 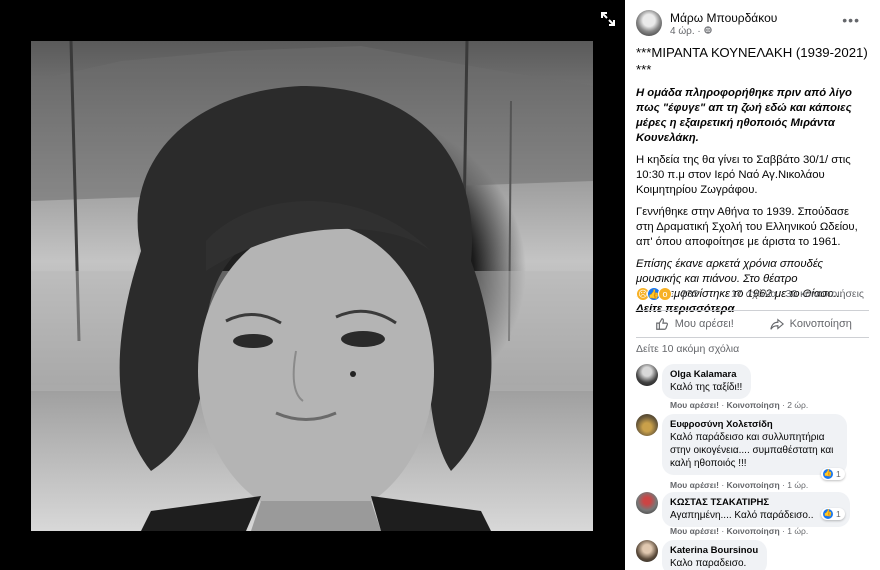 I want to click on post-stats: ☹ 👍 o 233 17 σχόλια 30 κοινοποιήσεις, so click(x=752, y=294).